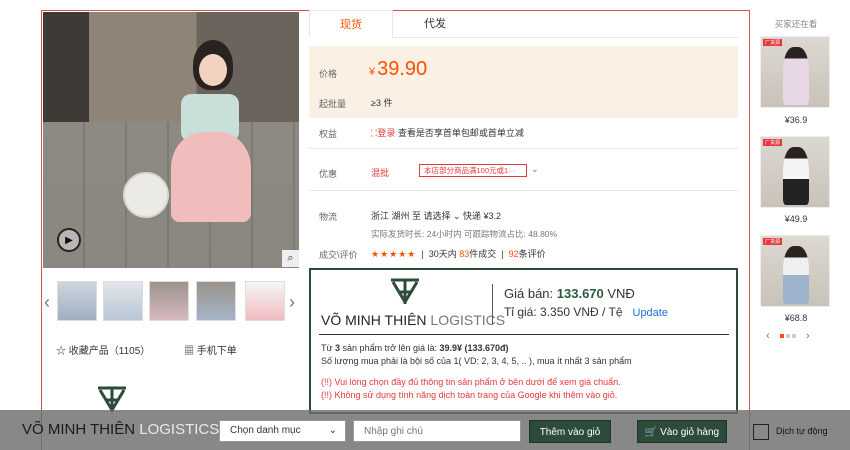 The height and width of the screenshot is (450, 850). Describe the element at coordinates (802, 431) in the screenshot. I see `auto-translate-label: Dịch tự động` at that location.